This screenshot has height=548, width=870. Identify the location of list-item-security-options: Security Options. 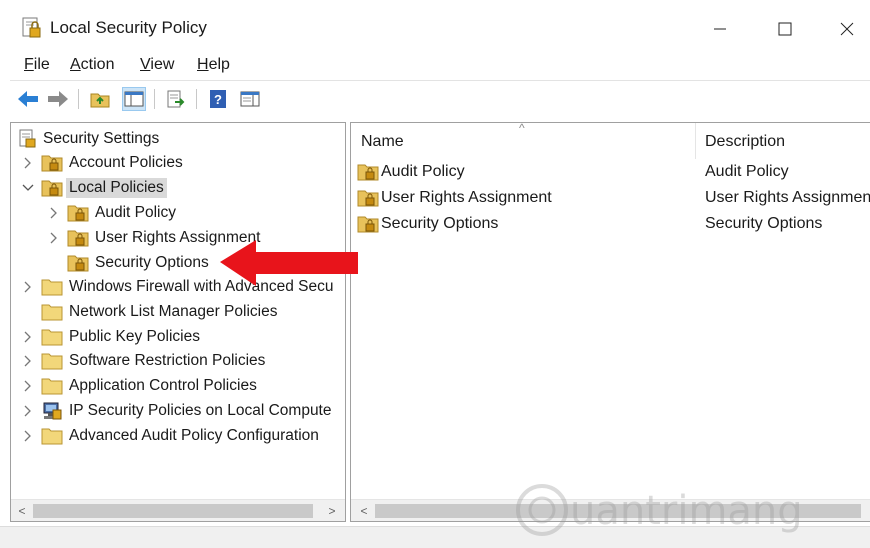
(427, 224).